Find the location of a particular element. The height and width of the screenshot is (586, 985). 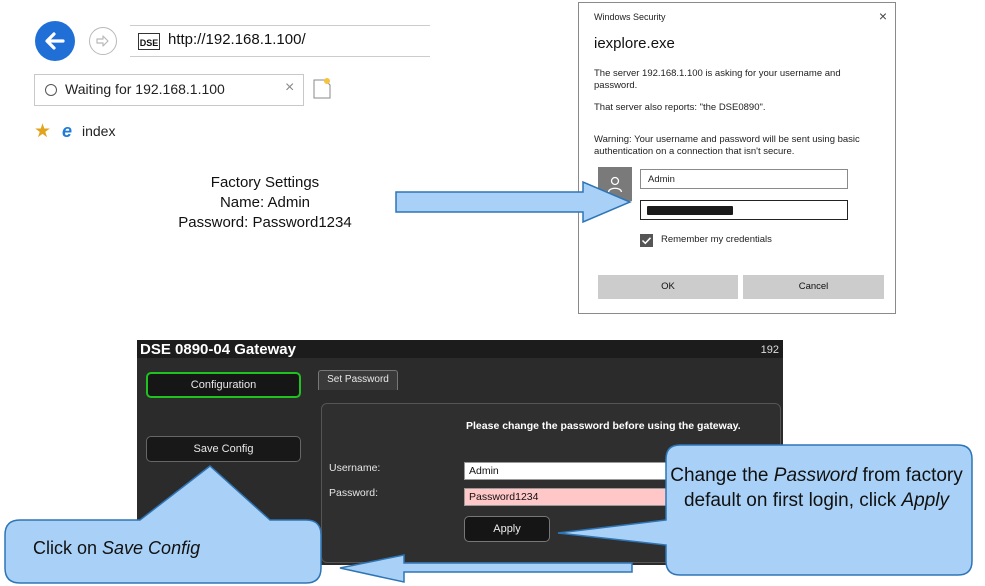

callout-right-emphasis2: Apply is located at coordinates (925, 500).